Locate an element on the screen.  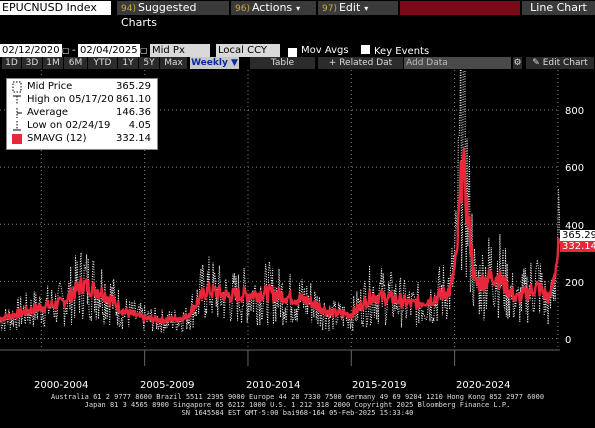
legend-low: Low on 02/24/19 4.05 is located at coordinates (81, 126).